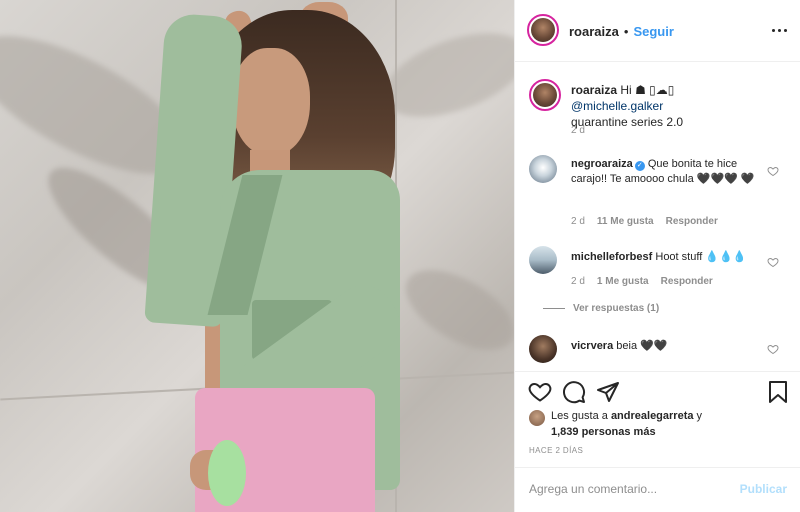  I want to click on mention-link: @michelle.galker, so click(617, 106).